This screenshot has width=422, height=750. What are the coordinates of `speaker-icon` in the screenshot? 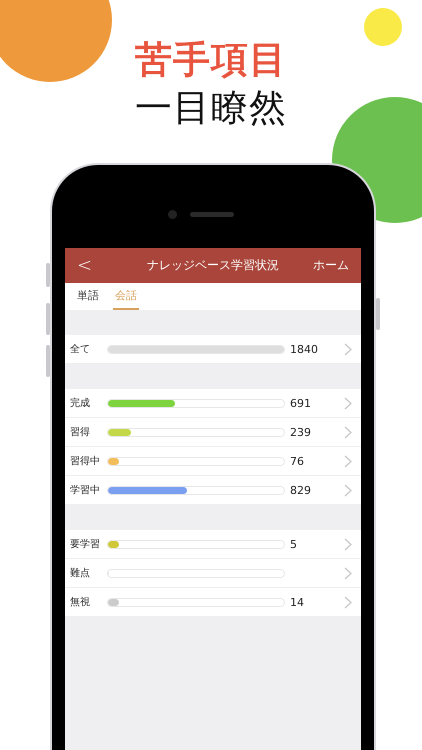 It's located at (212, 214).